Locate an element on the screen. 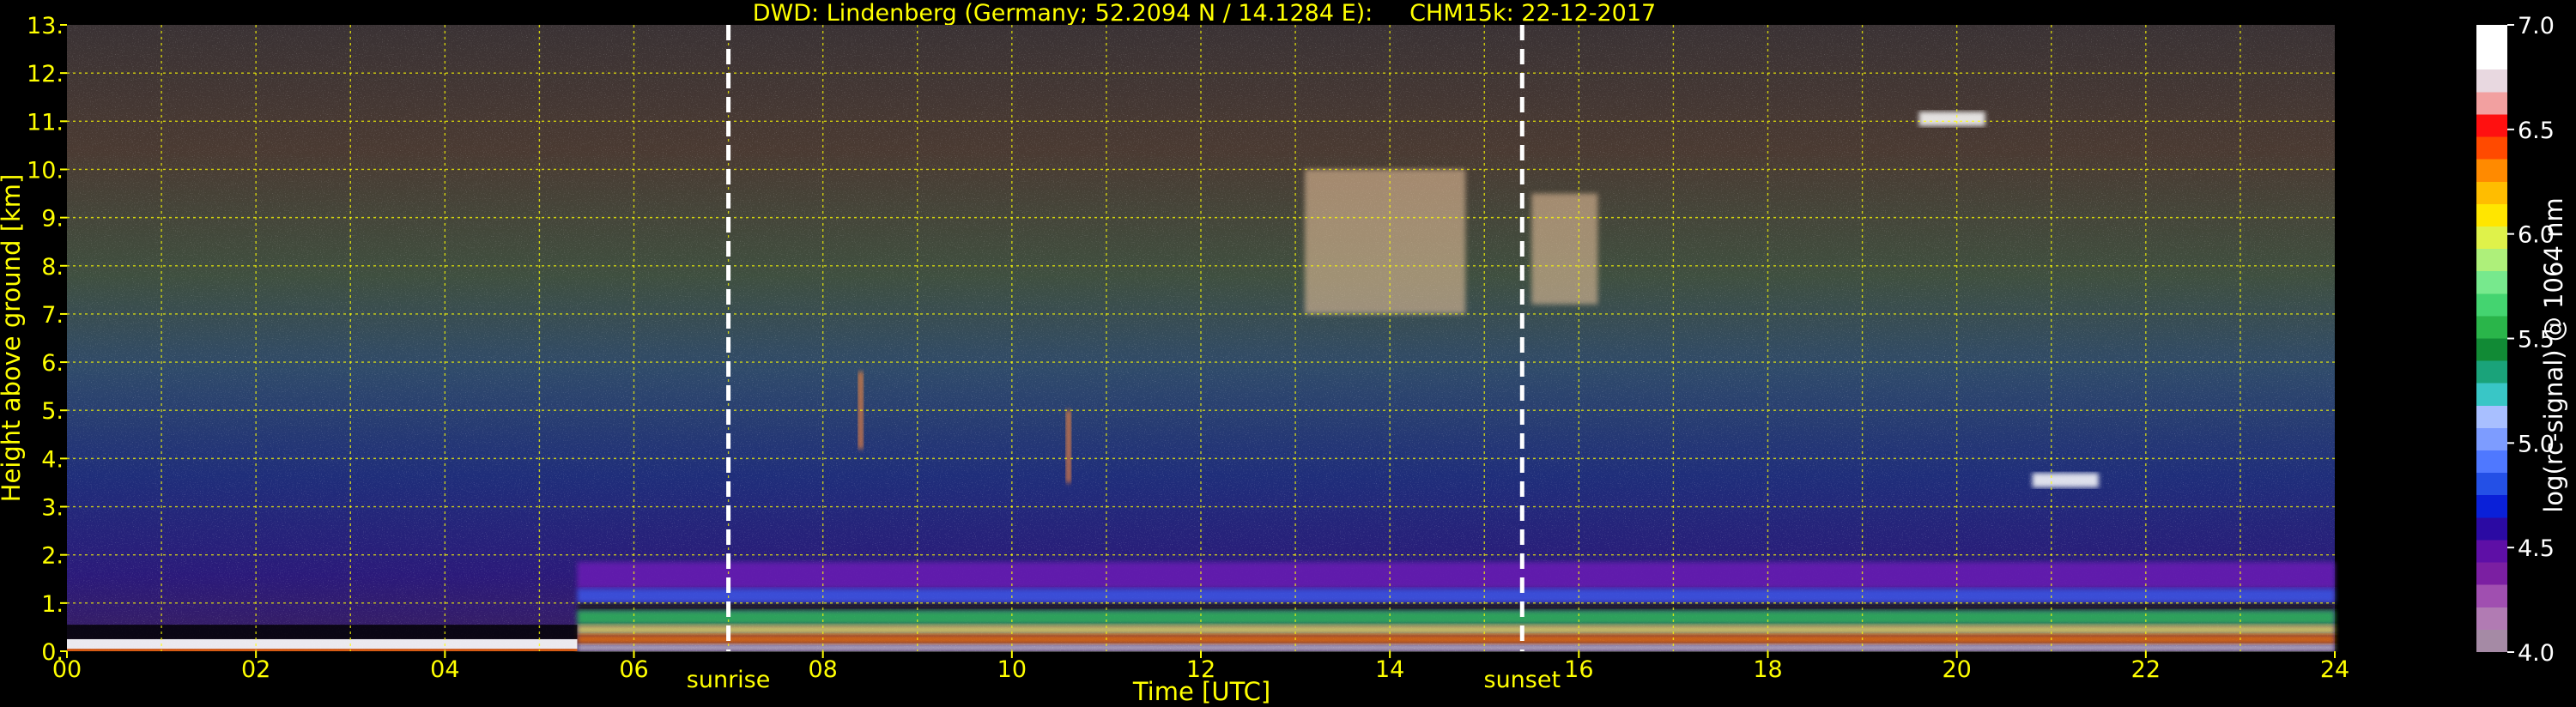 Image resolution: width=2576 pixels, height=707 pixels. y-tick-label: 10. is located at coordinates (45, 171).